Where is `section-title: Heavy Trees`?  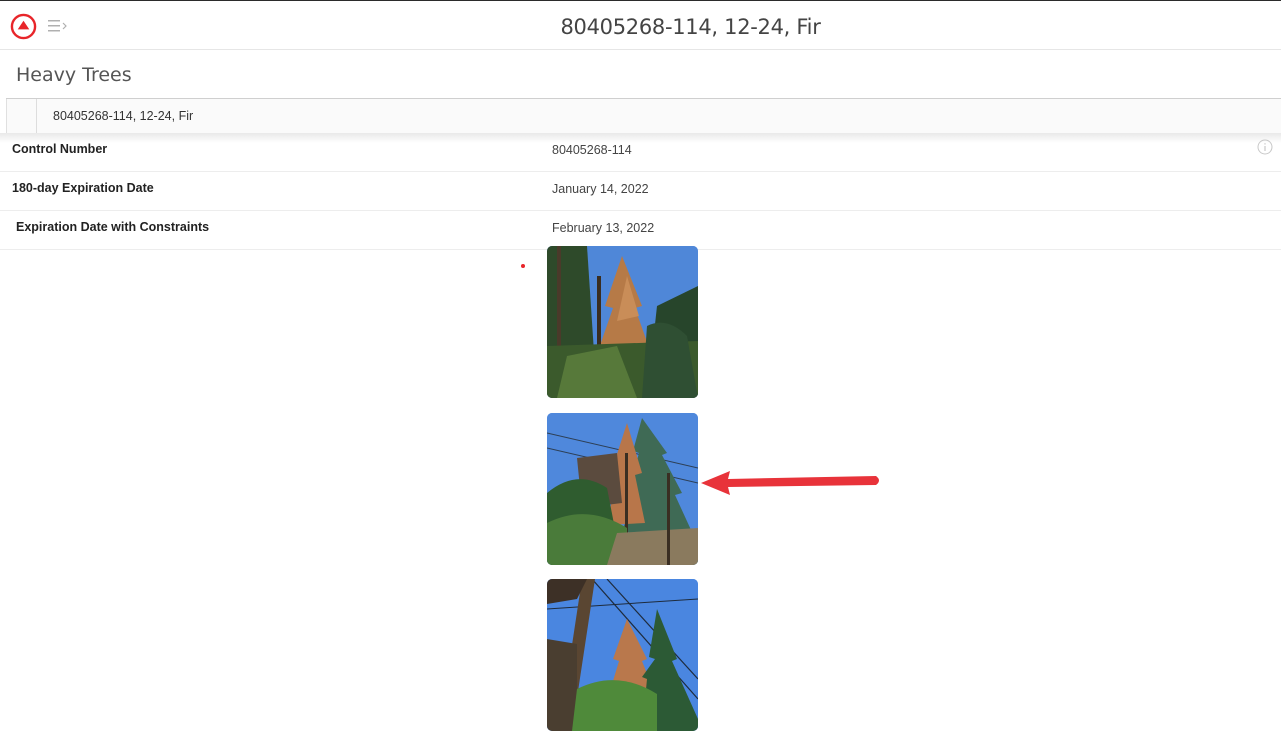
section-title: Heavy Trees is located at coordinates (74, 75).